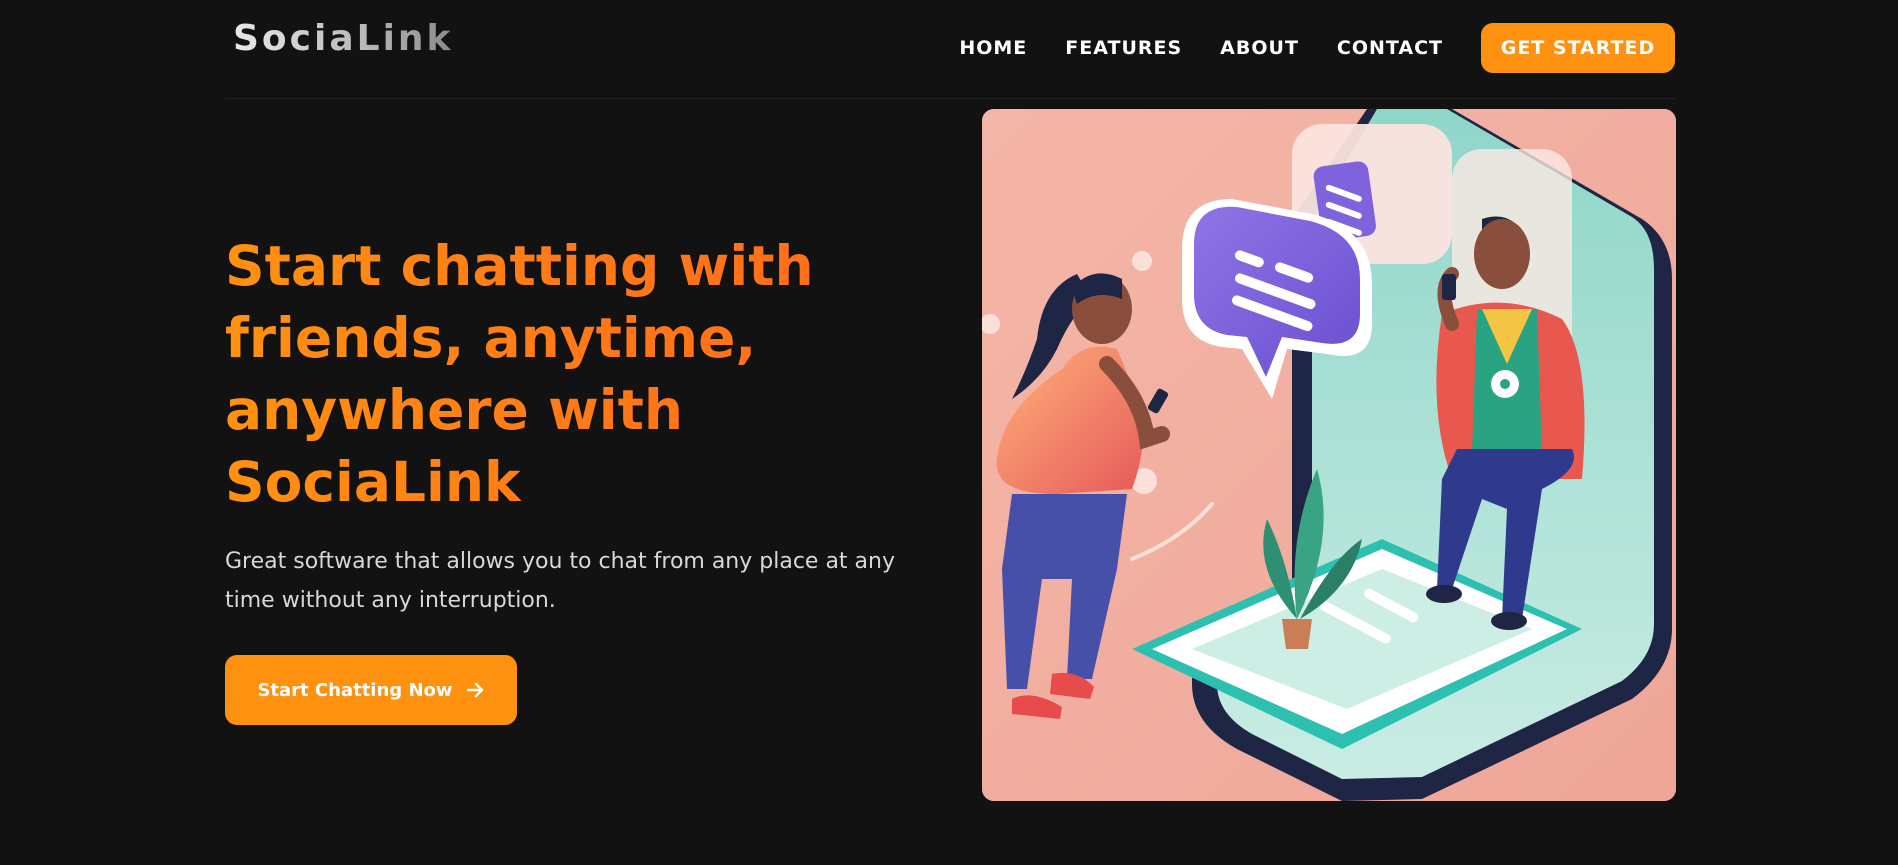 The image size is (1898, 865). I want to click on nav-link-features: FEATURES, so click(1123, 48).